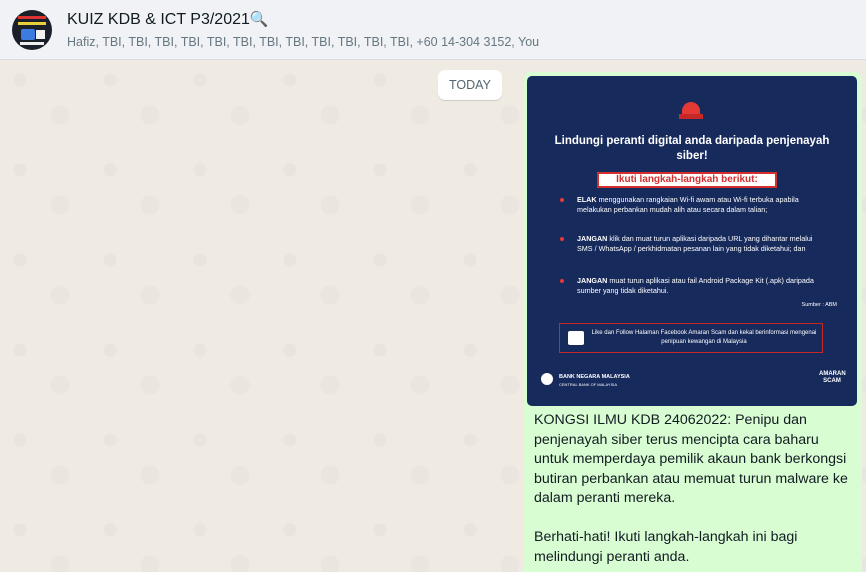  I want to click on date-divider: TODAY, so click(470, 85).